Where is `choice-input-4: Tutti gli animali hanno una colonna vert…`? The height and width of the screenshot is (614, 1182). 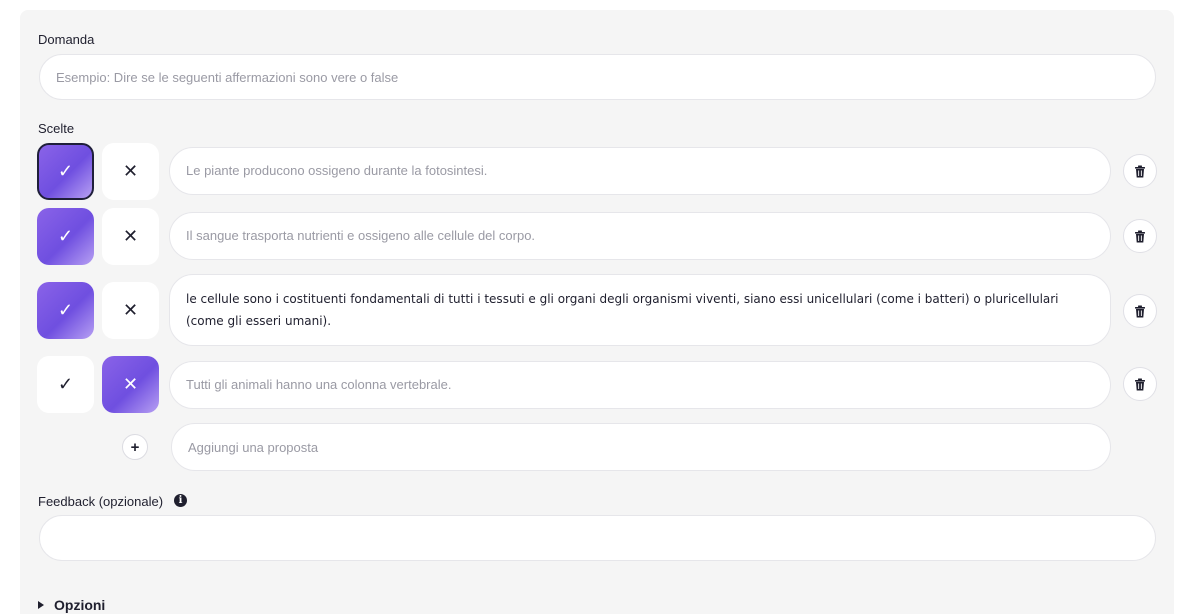
choice-input-4: Tutti gli animali hanno una colonna vert… is located at coordinates (640, 385).